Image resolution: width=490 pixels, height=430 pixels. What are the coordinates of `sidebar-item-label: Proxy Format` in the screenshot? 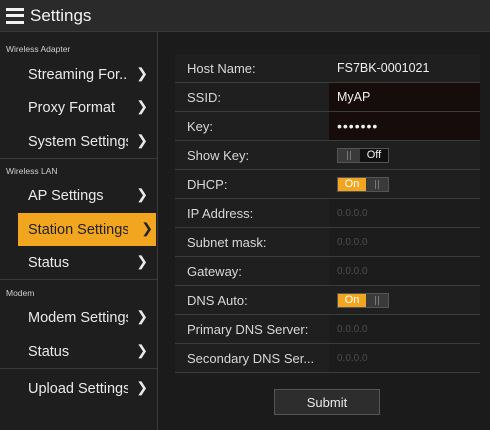 It's located at (72, 107).